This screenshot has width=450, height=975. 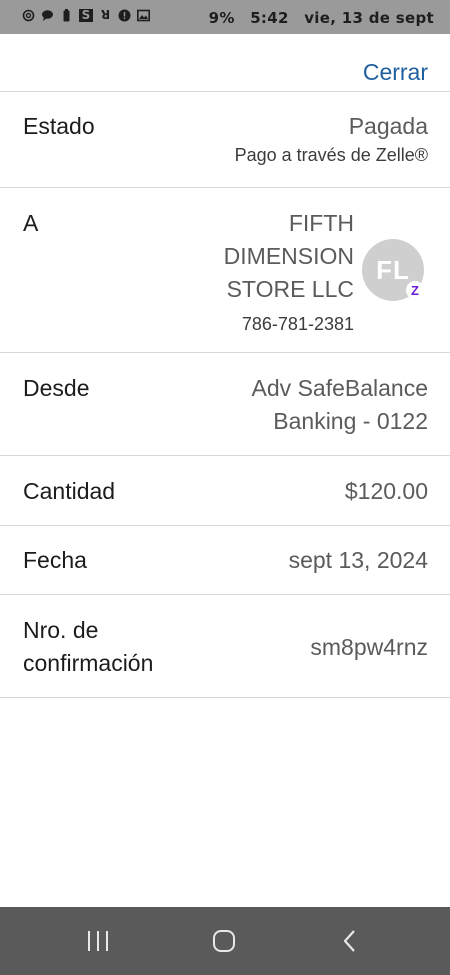 I want to click on threads-icon, so click(x=28, y=15).